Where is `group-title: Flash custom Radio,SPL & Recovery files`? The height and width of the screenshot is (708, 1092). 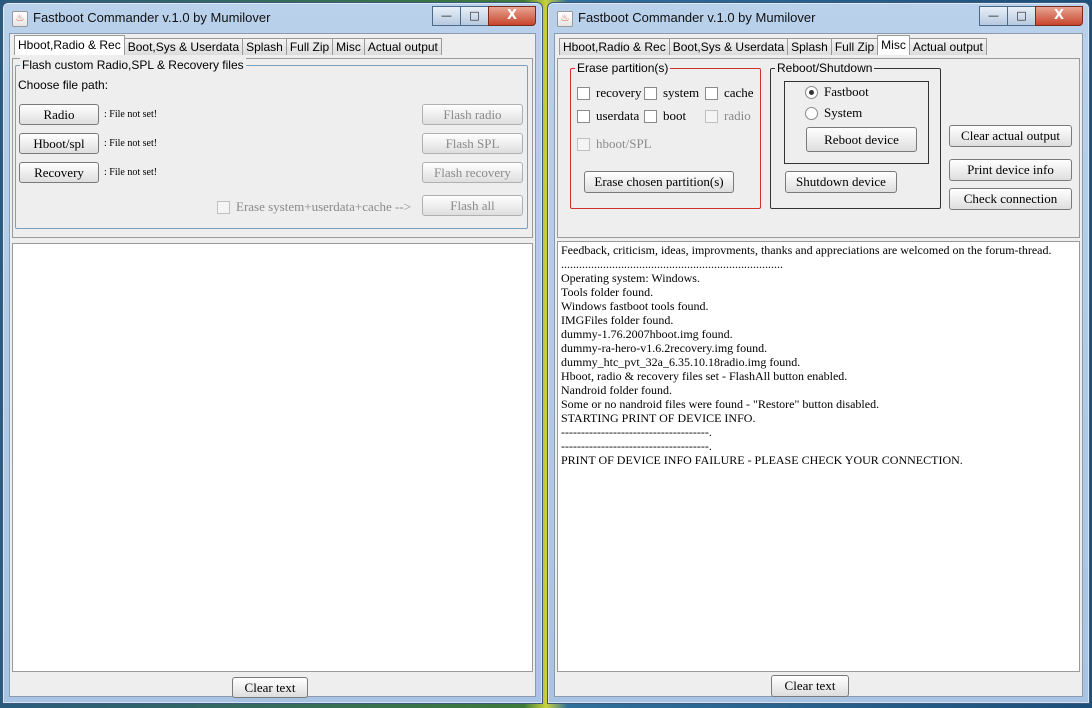 group-title: Flash custom Radio,SPL & Recovery files is located at coordinates (133, 65).